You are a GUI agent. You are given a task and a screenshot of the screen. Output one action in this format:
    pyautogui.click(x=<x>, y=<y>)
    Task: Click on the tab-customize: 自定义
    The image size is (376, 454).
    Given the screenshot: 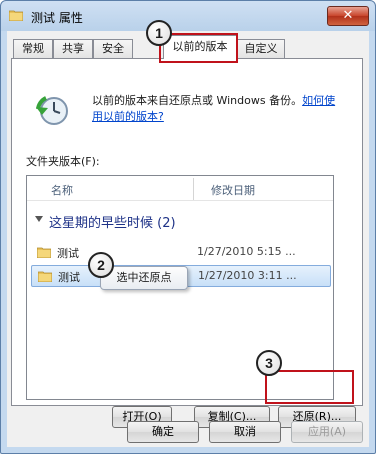 What is the action you would take?
    pyautogui.click(x=261, y=48)
    